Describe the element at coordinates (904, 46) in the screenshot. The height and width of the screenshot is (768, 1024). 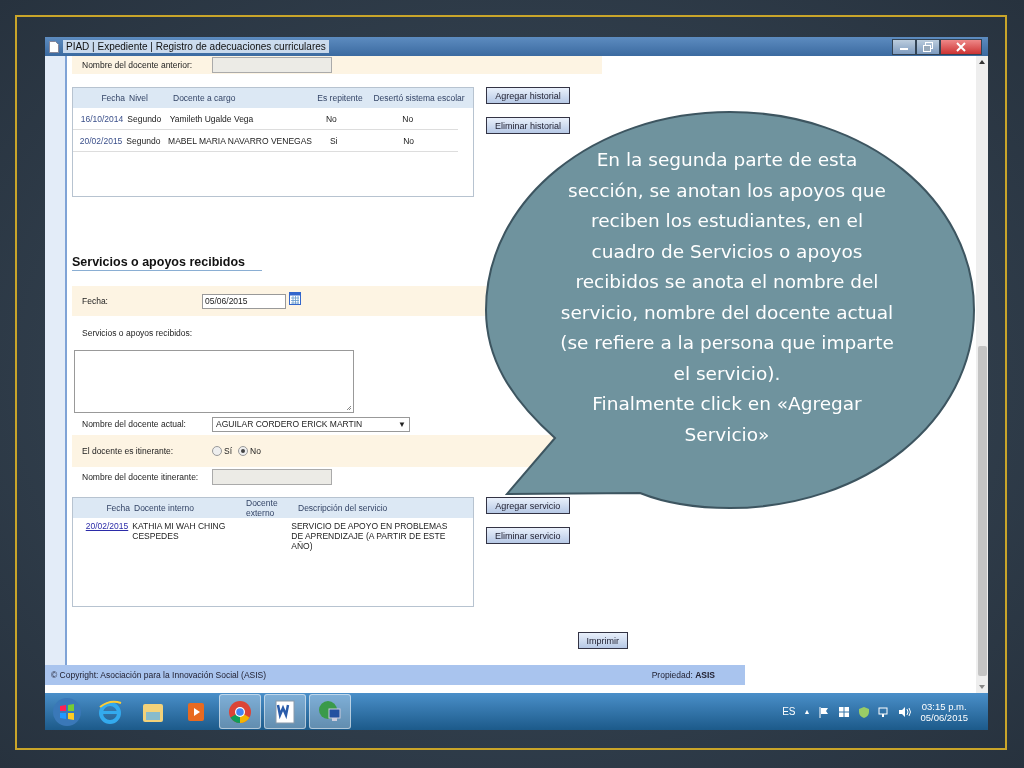
I see `minimize-button` at that location.